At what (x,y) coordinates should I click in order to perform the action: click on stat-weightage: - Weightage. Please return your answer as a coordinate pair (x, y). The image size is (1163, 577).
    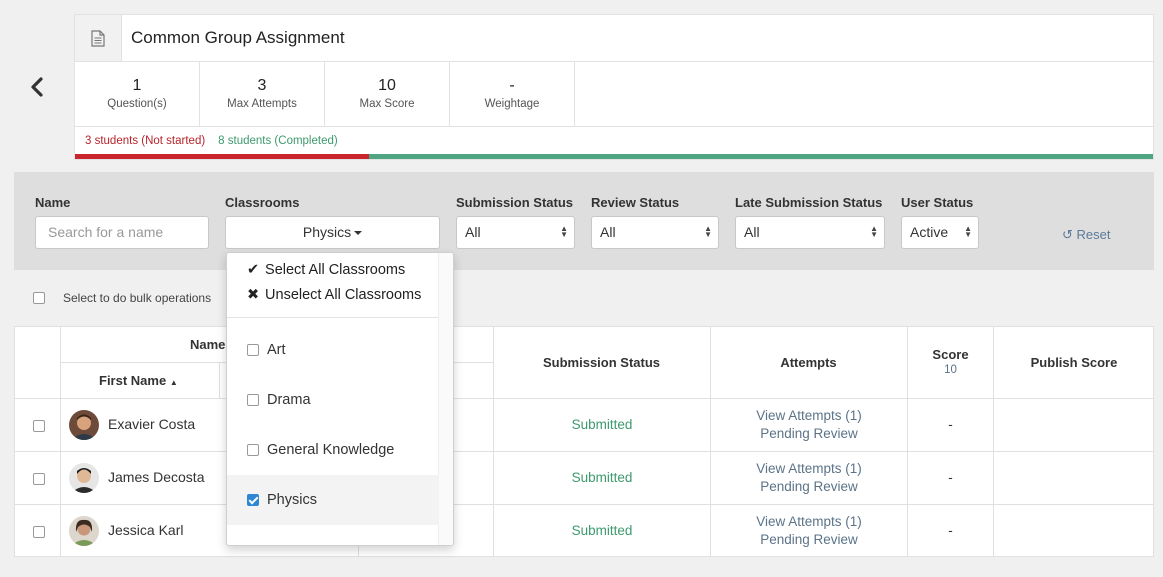
    Looking at the image, I should click on (512, 94).